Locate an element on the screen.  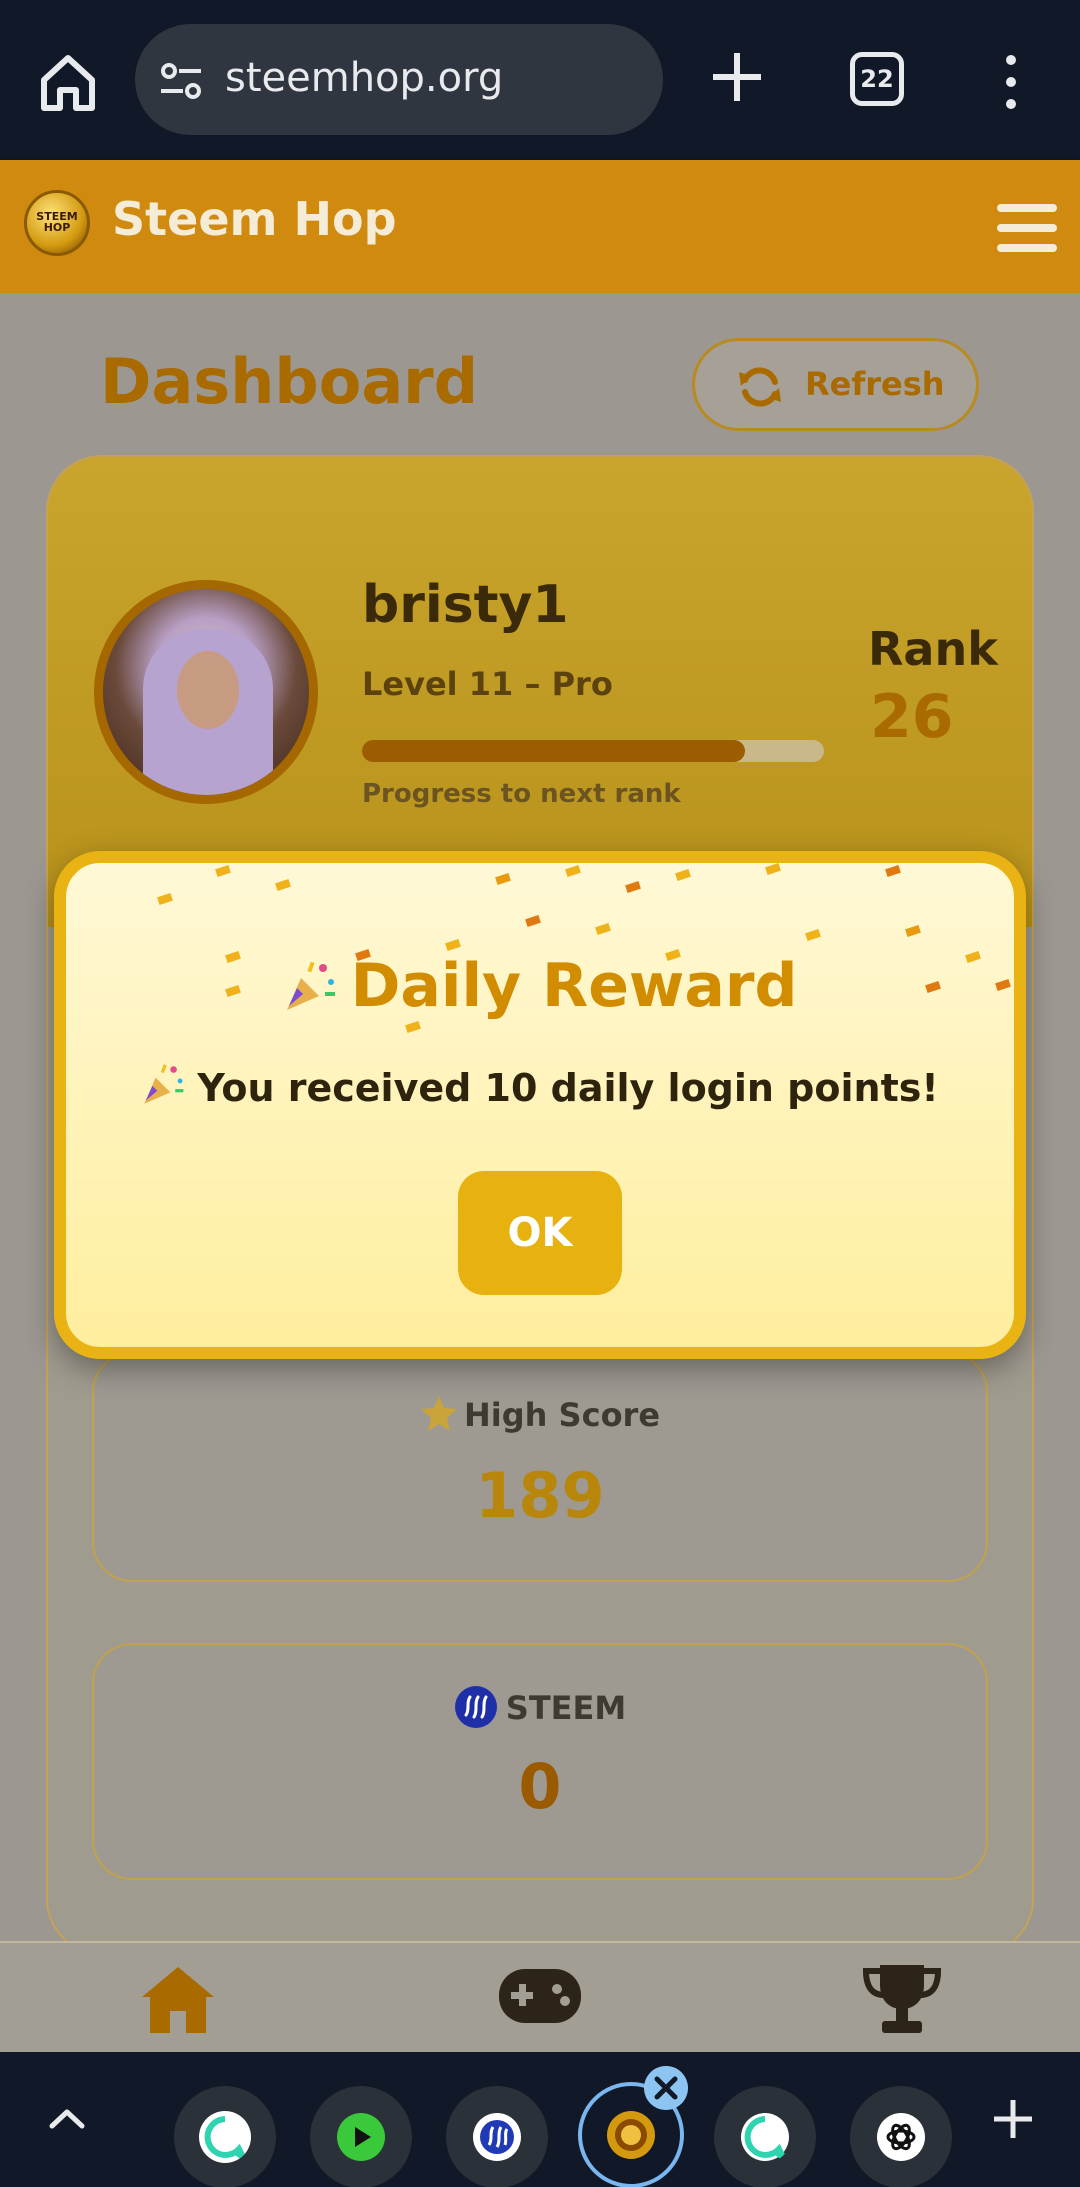
high-score-value: 189 is located at coordinates (540, 1495).